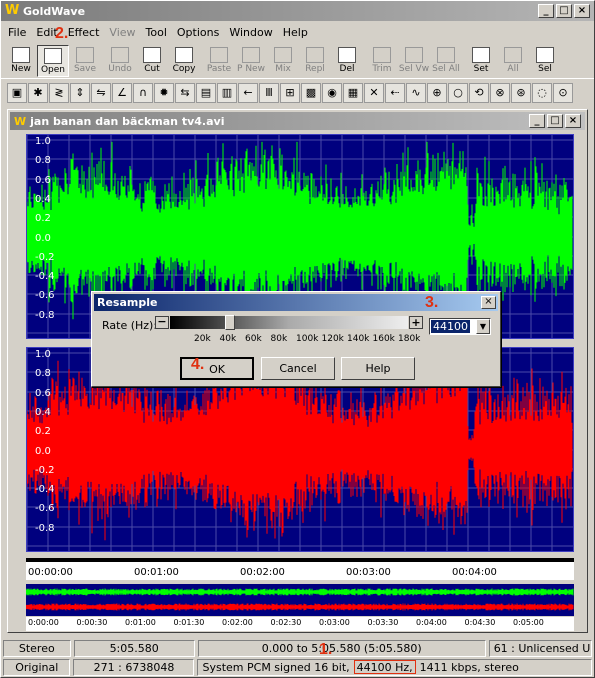 The height and width of the screenshot is (678, 595). Describe the element at coordinates (17, 32) in the screenshot. I see `menu-file: File` at that location.